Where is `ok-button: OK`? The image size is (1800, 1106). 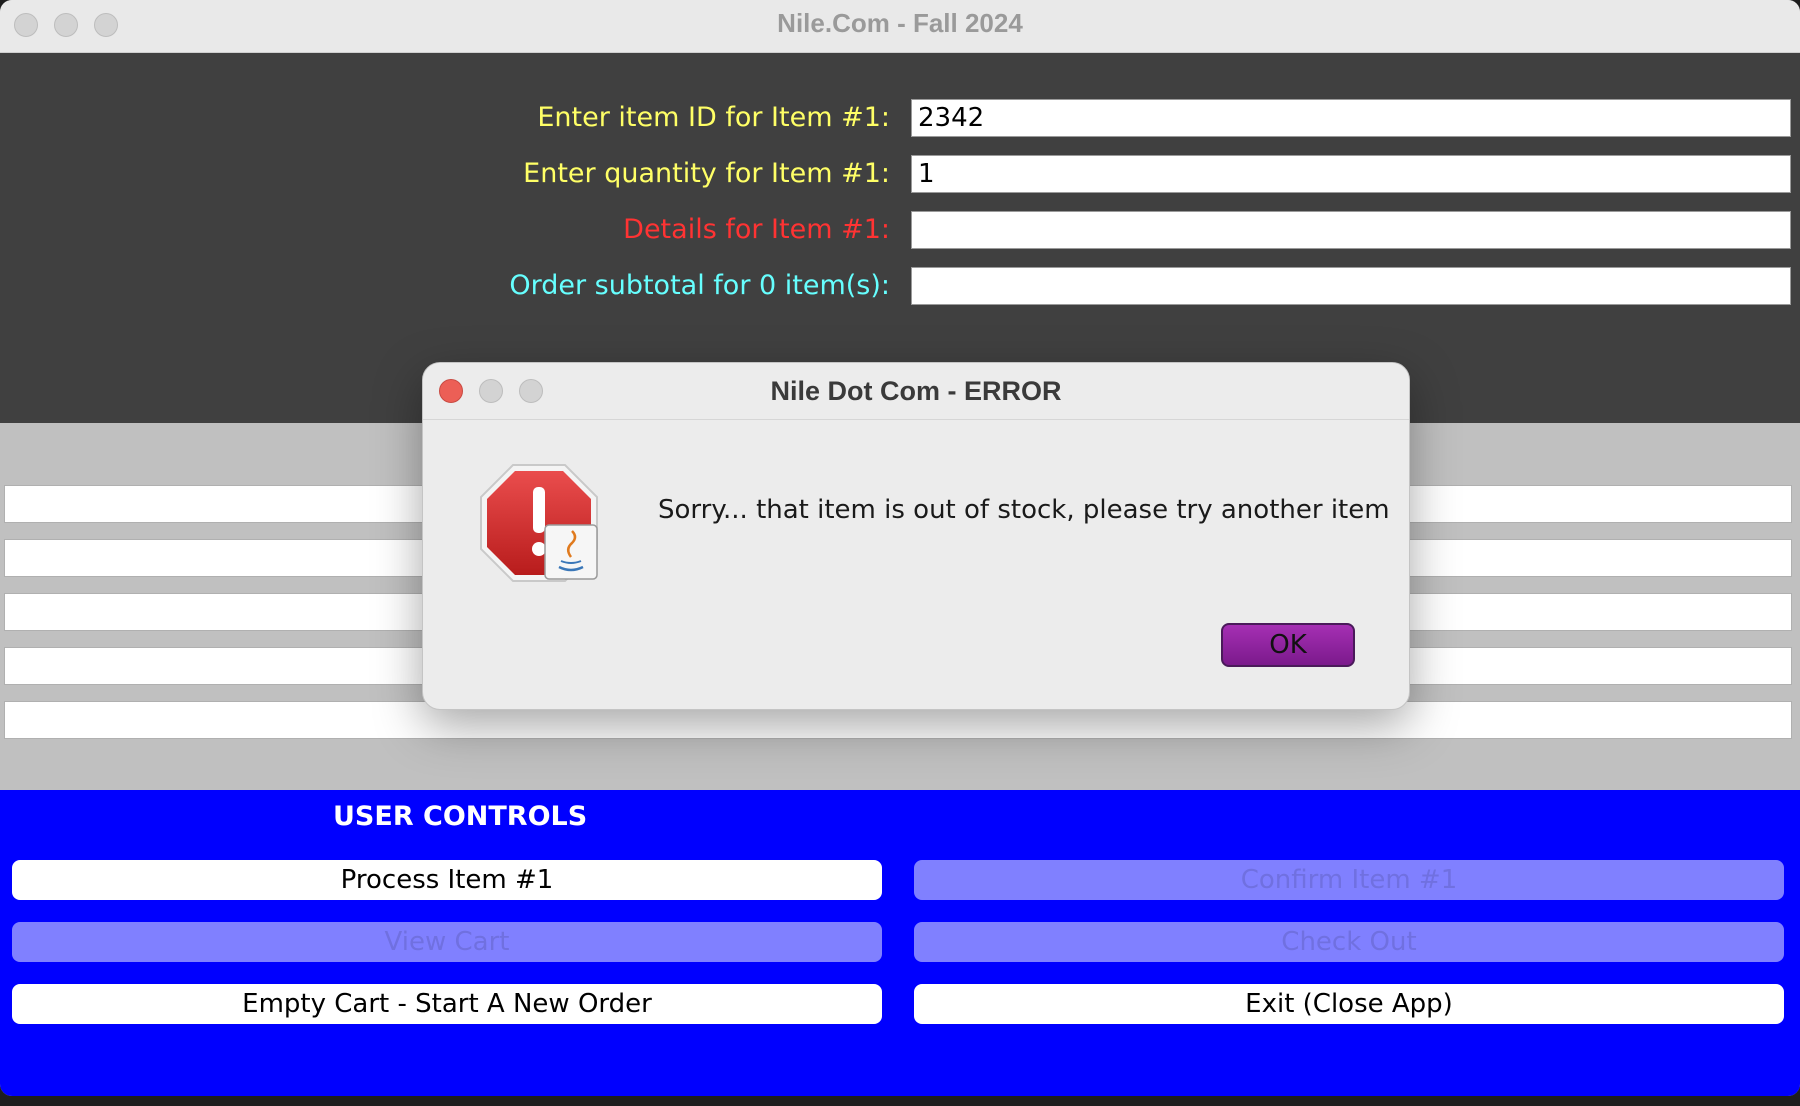 ok-button: OK is located at coordinates (1288, 645).